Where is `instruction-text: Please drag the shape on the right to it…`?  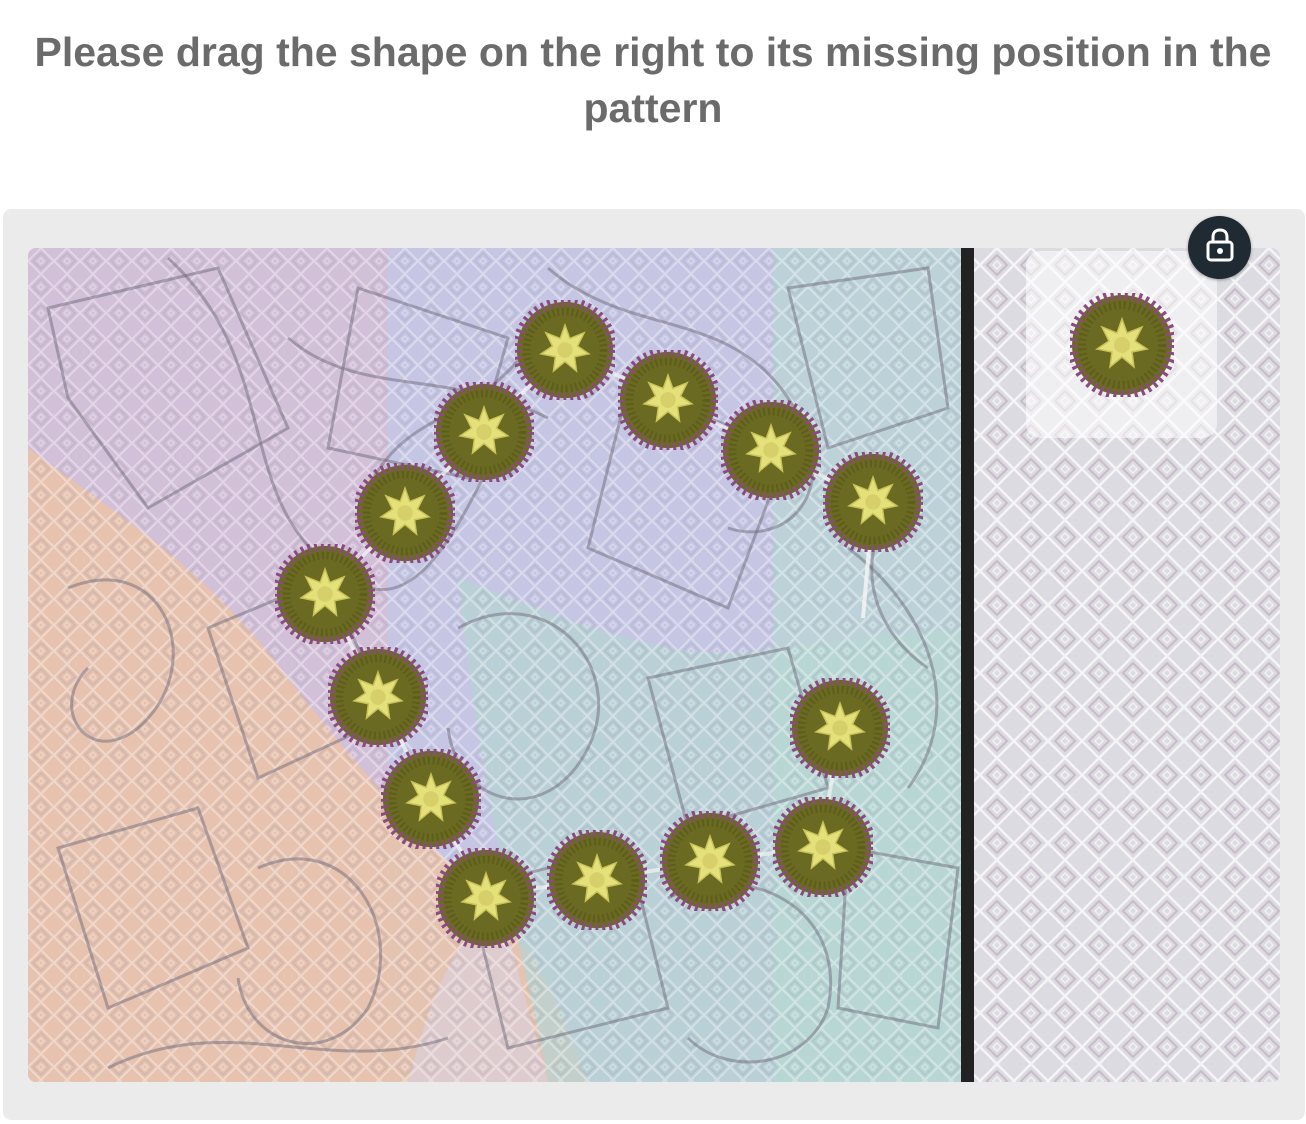 instruction-text: Please drag the shape on the right to it… is located at coordinates (653, 80).